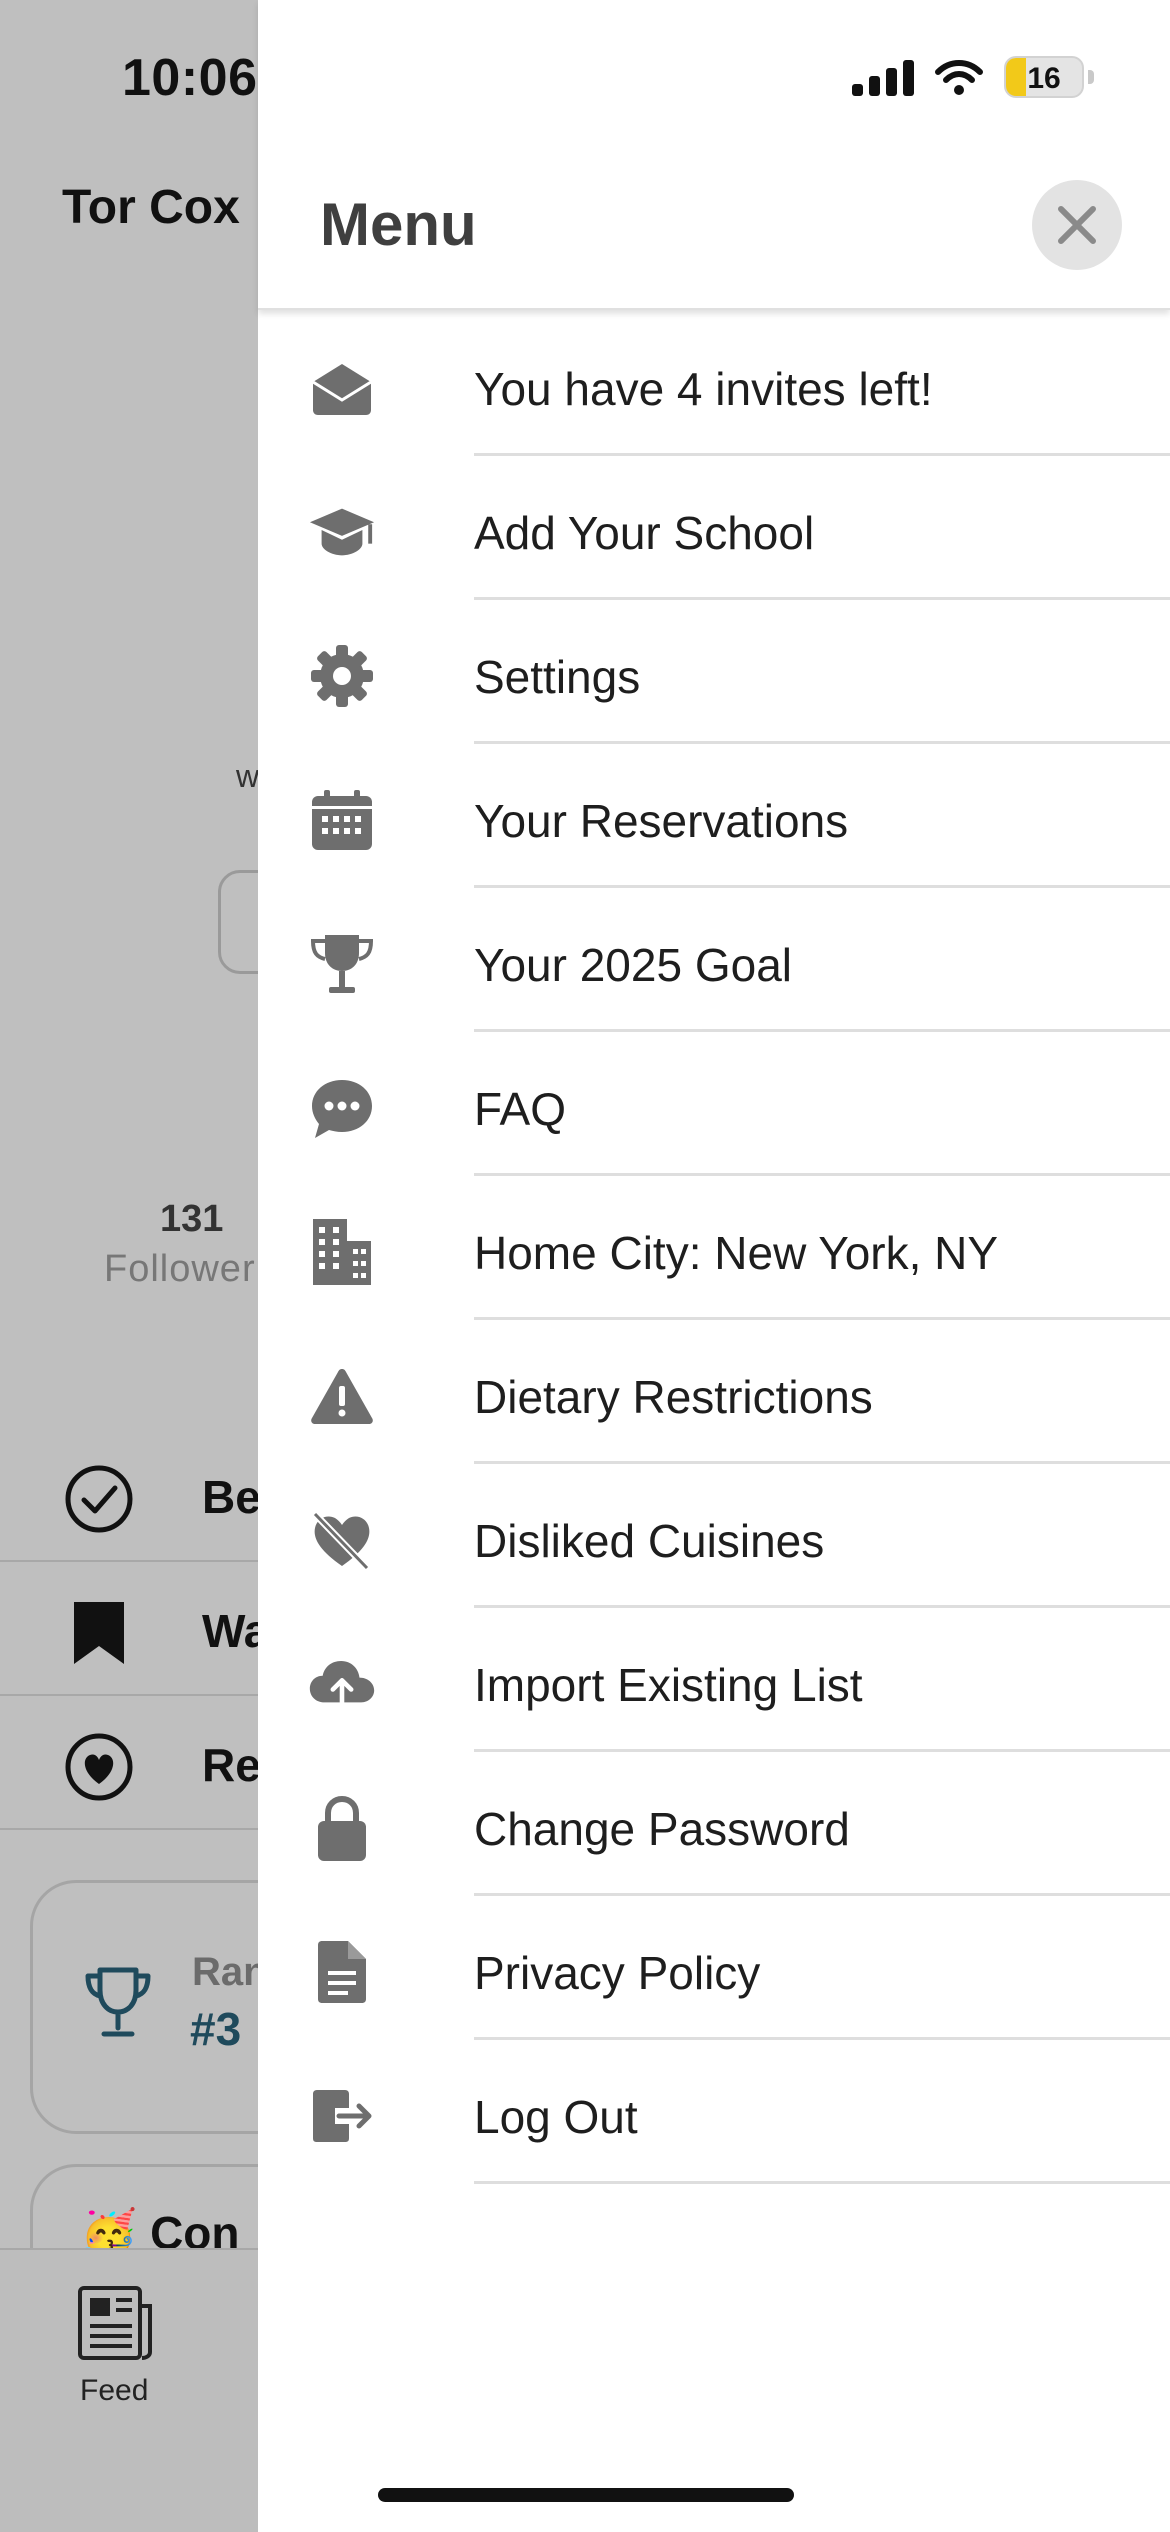 The width and height of the screenshot is (1170, 2532). I want to click on heart-slash-icon, so click(342, 1540).